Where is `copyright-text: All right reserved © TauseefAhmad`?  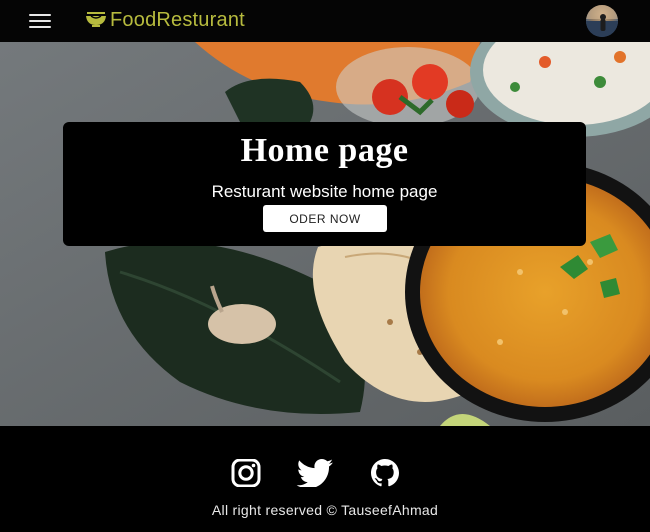
copyright-text: All right reserved © TauseefAhmad is located at coordinates (325, 510).